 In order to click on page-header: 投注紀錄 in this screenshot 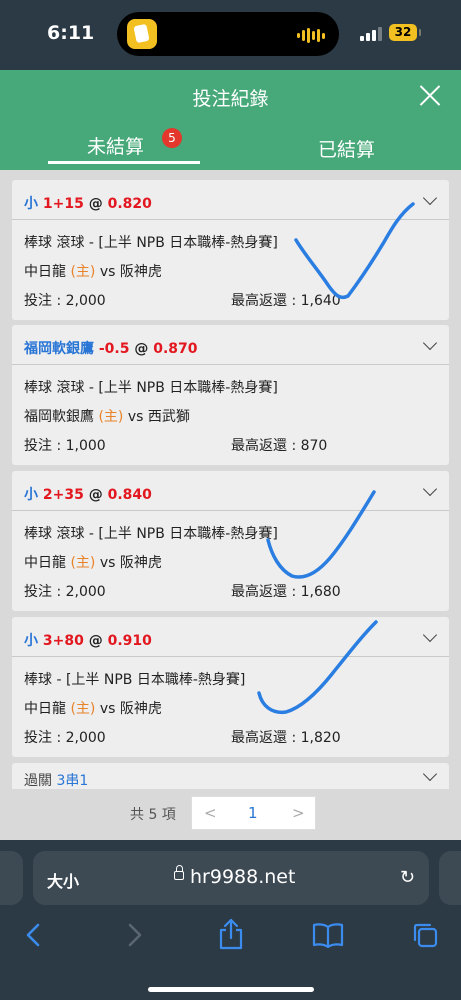, I will do `click(230, 96)`.